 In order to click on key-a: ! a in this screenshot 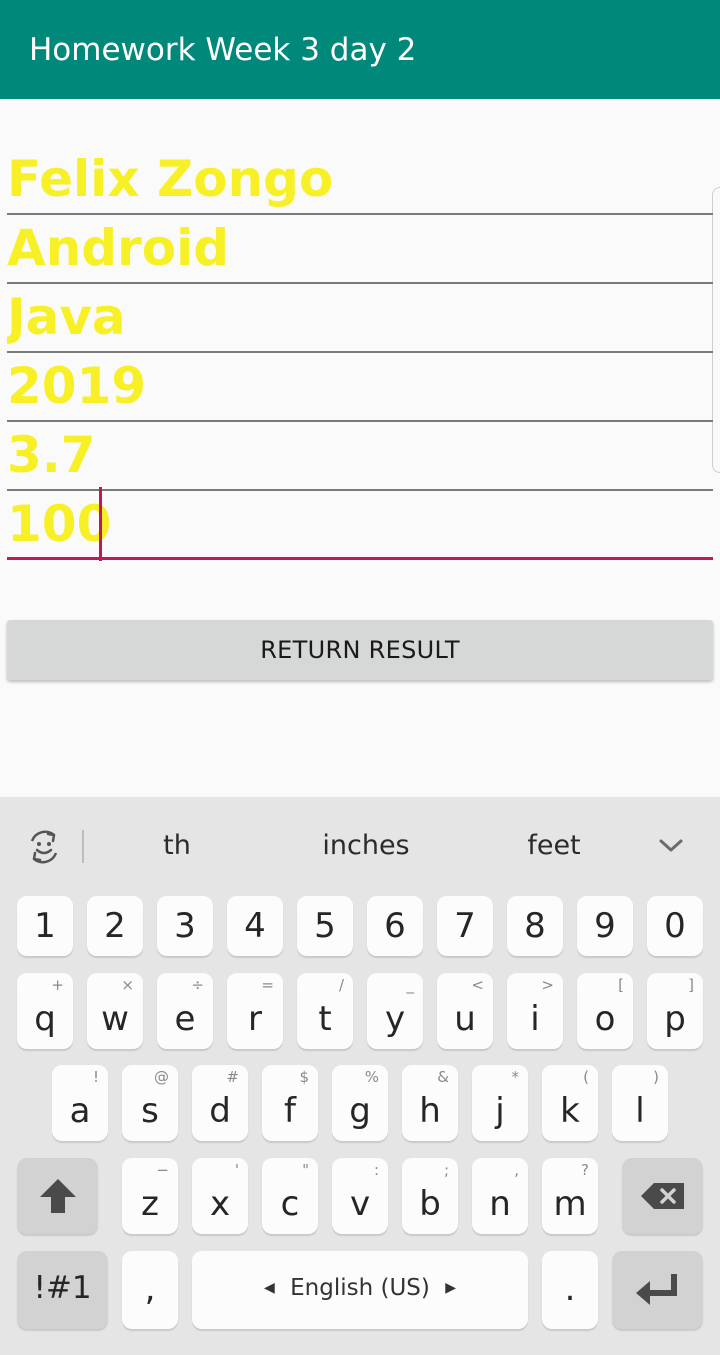, I will do `click(80, 1103)`.